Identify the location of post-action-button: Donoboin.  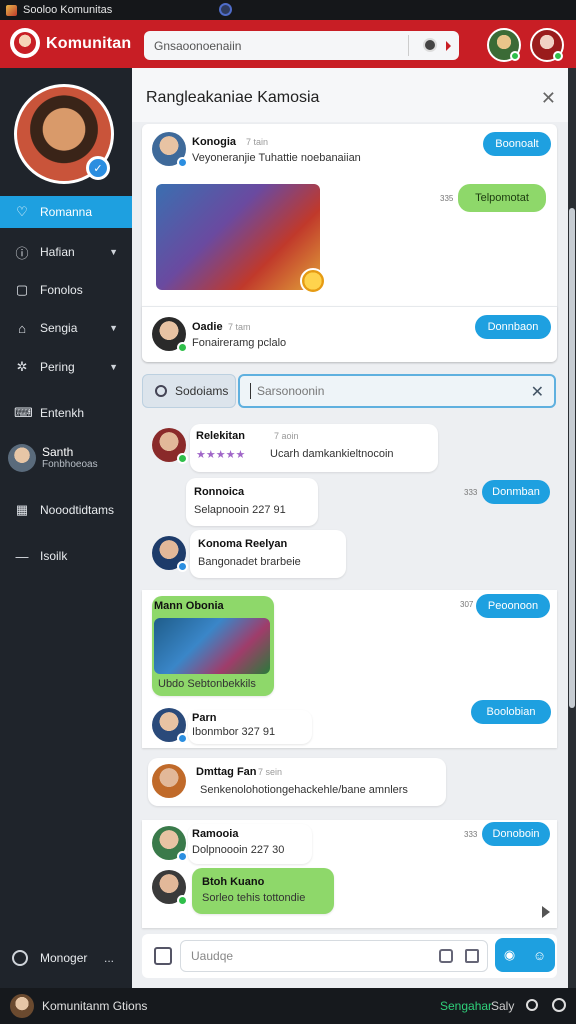
(516, 834).